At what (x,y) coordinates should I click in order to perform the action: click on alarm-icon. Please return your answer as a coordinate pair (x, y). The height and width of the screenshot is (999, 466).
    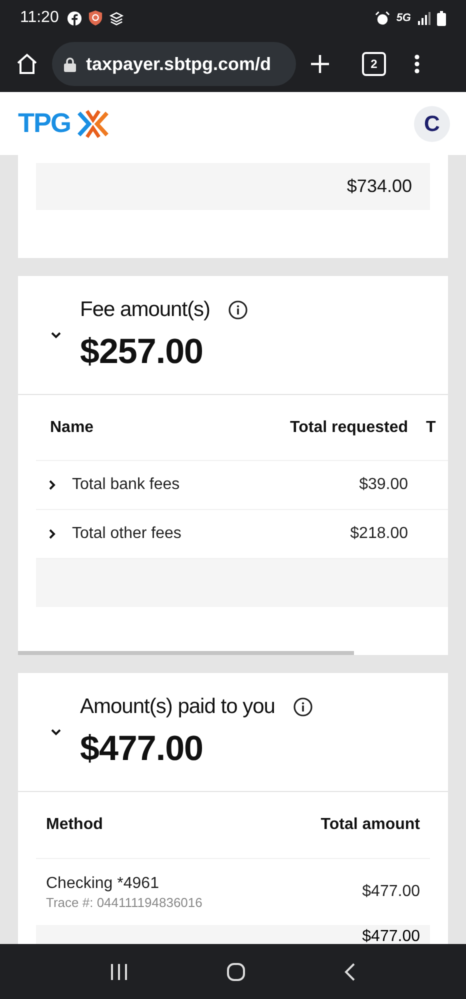
    Looking at the image, I should click on (382, 18).